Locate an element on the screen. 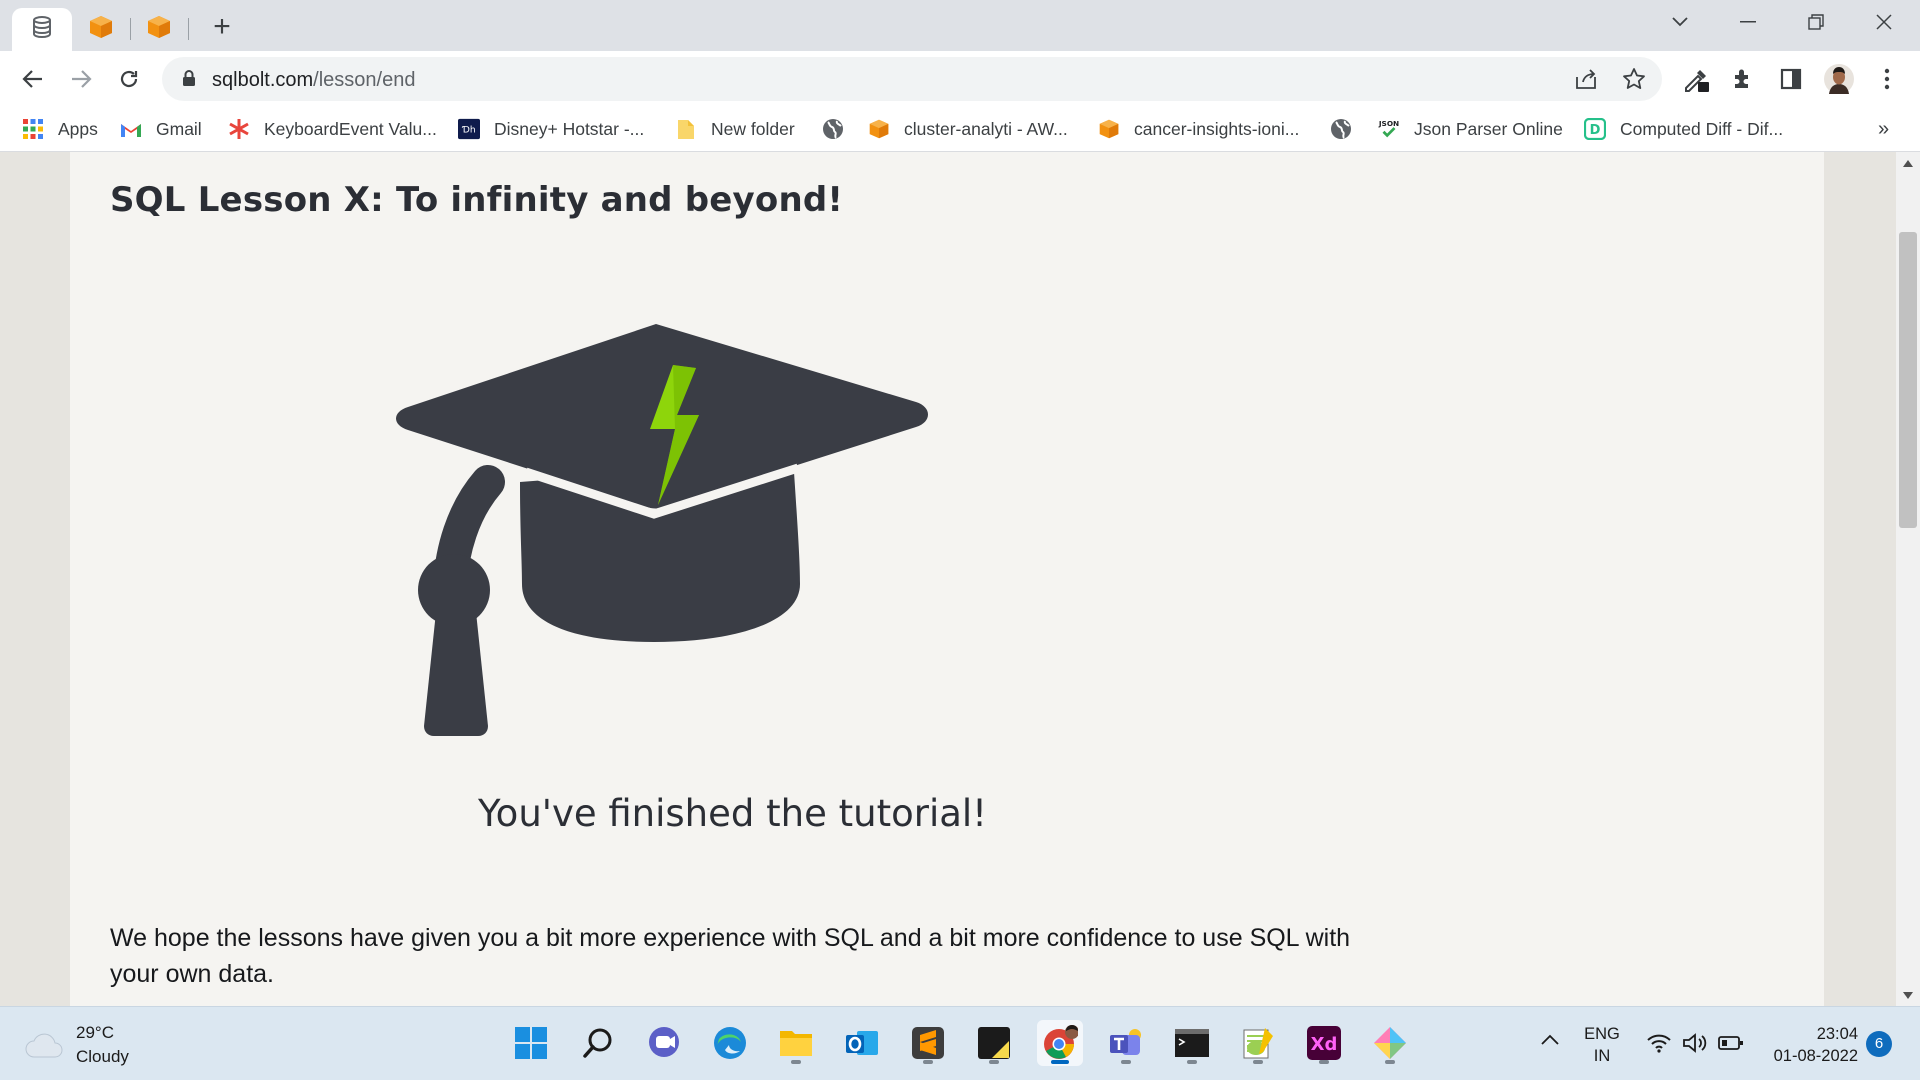  search-button is located at coordinates (598, 1043).